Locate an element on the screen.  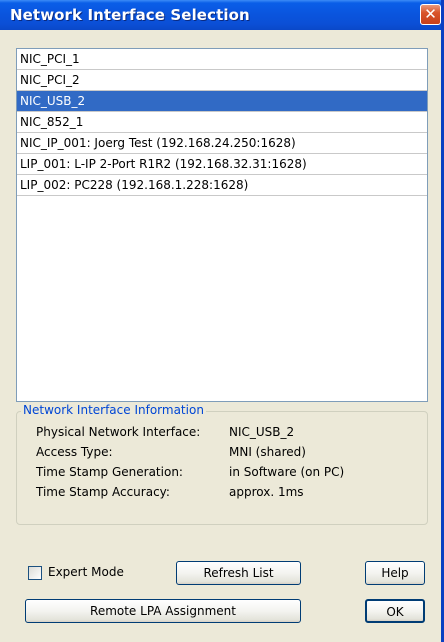
close-button: ✕ is located at coordinates (430, 14).